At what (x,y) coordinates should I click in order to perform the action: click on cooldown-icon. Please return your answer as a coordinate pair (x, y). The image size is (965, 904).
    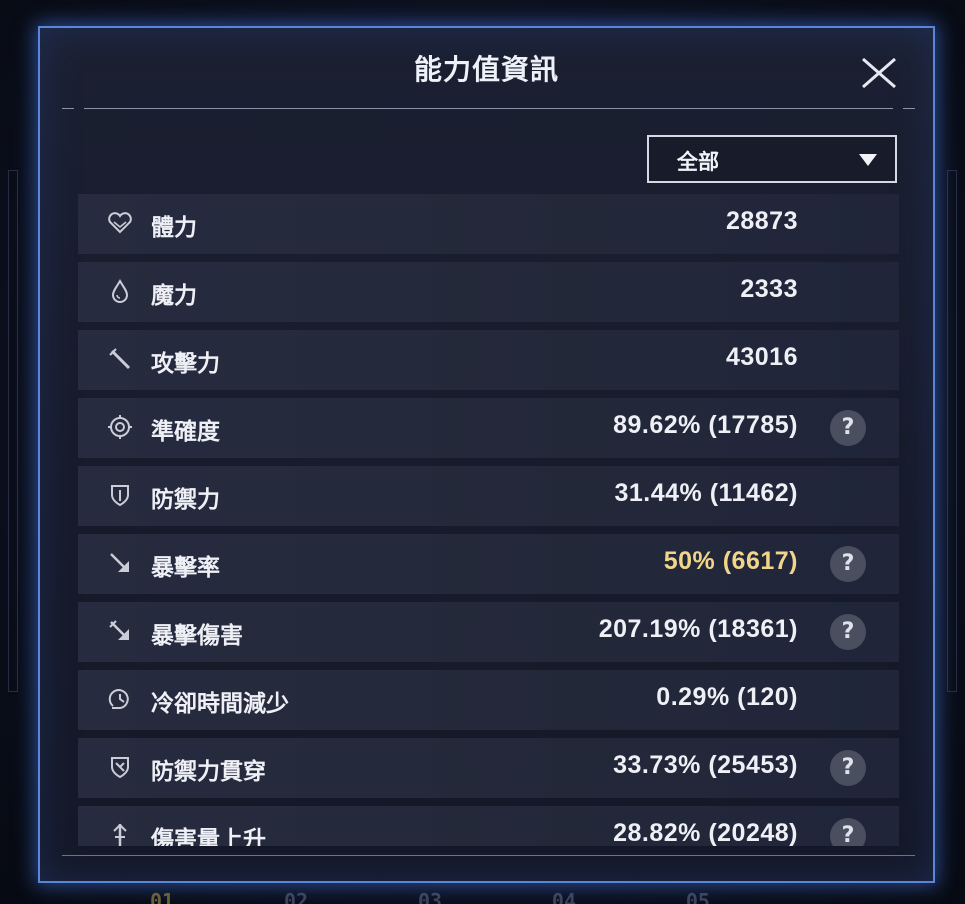
    Looking at the image, I should click on (118, 699).